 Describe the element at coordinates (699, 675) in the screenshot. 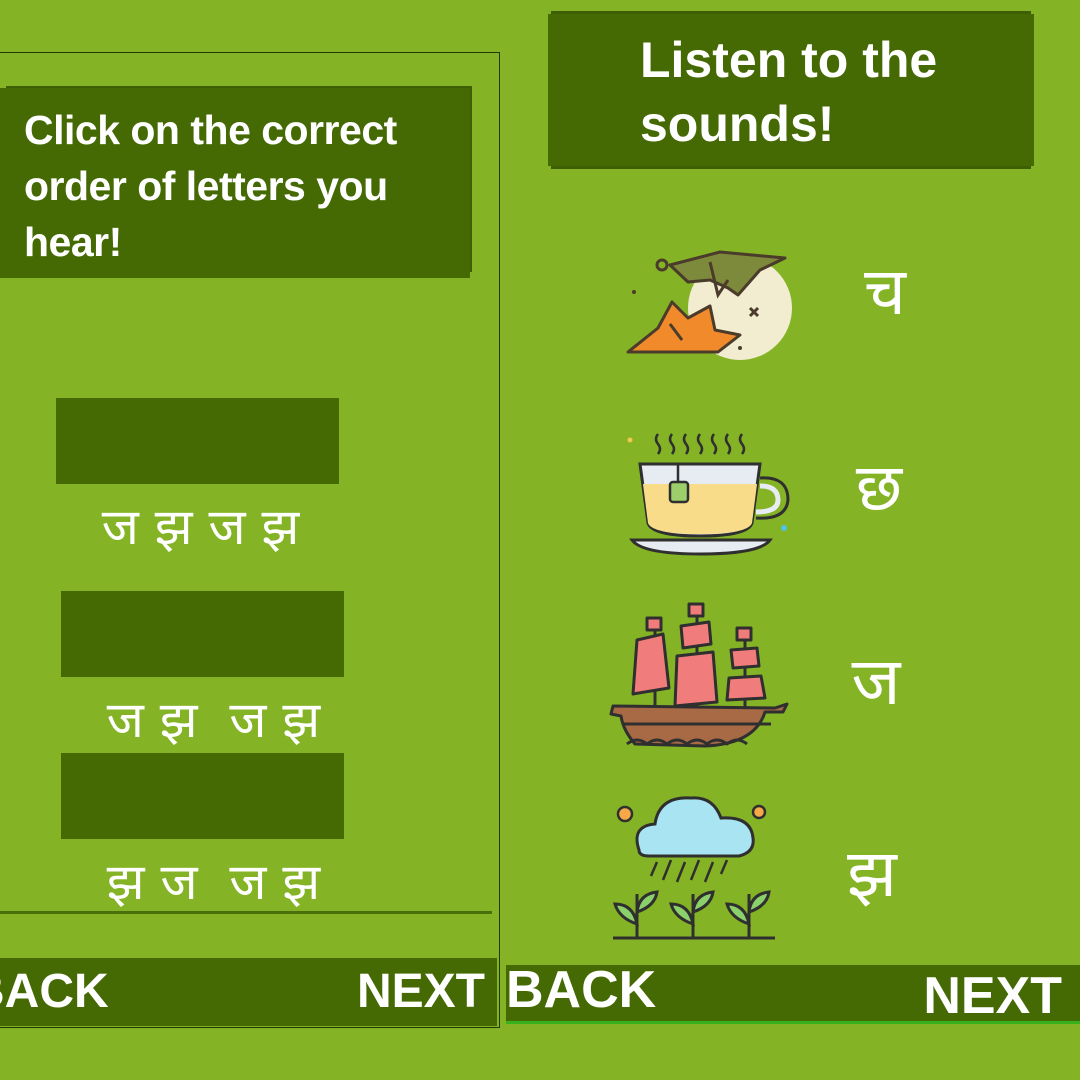

I see `sailing-ship-icon` at that location.